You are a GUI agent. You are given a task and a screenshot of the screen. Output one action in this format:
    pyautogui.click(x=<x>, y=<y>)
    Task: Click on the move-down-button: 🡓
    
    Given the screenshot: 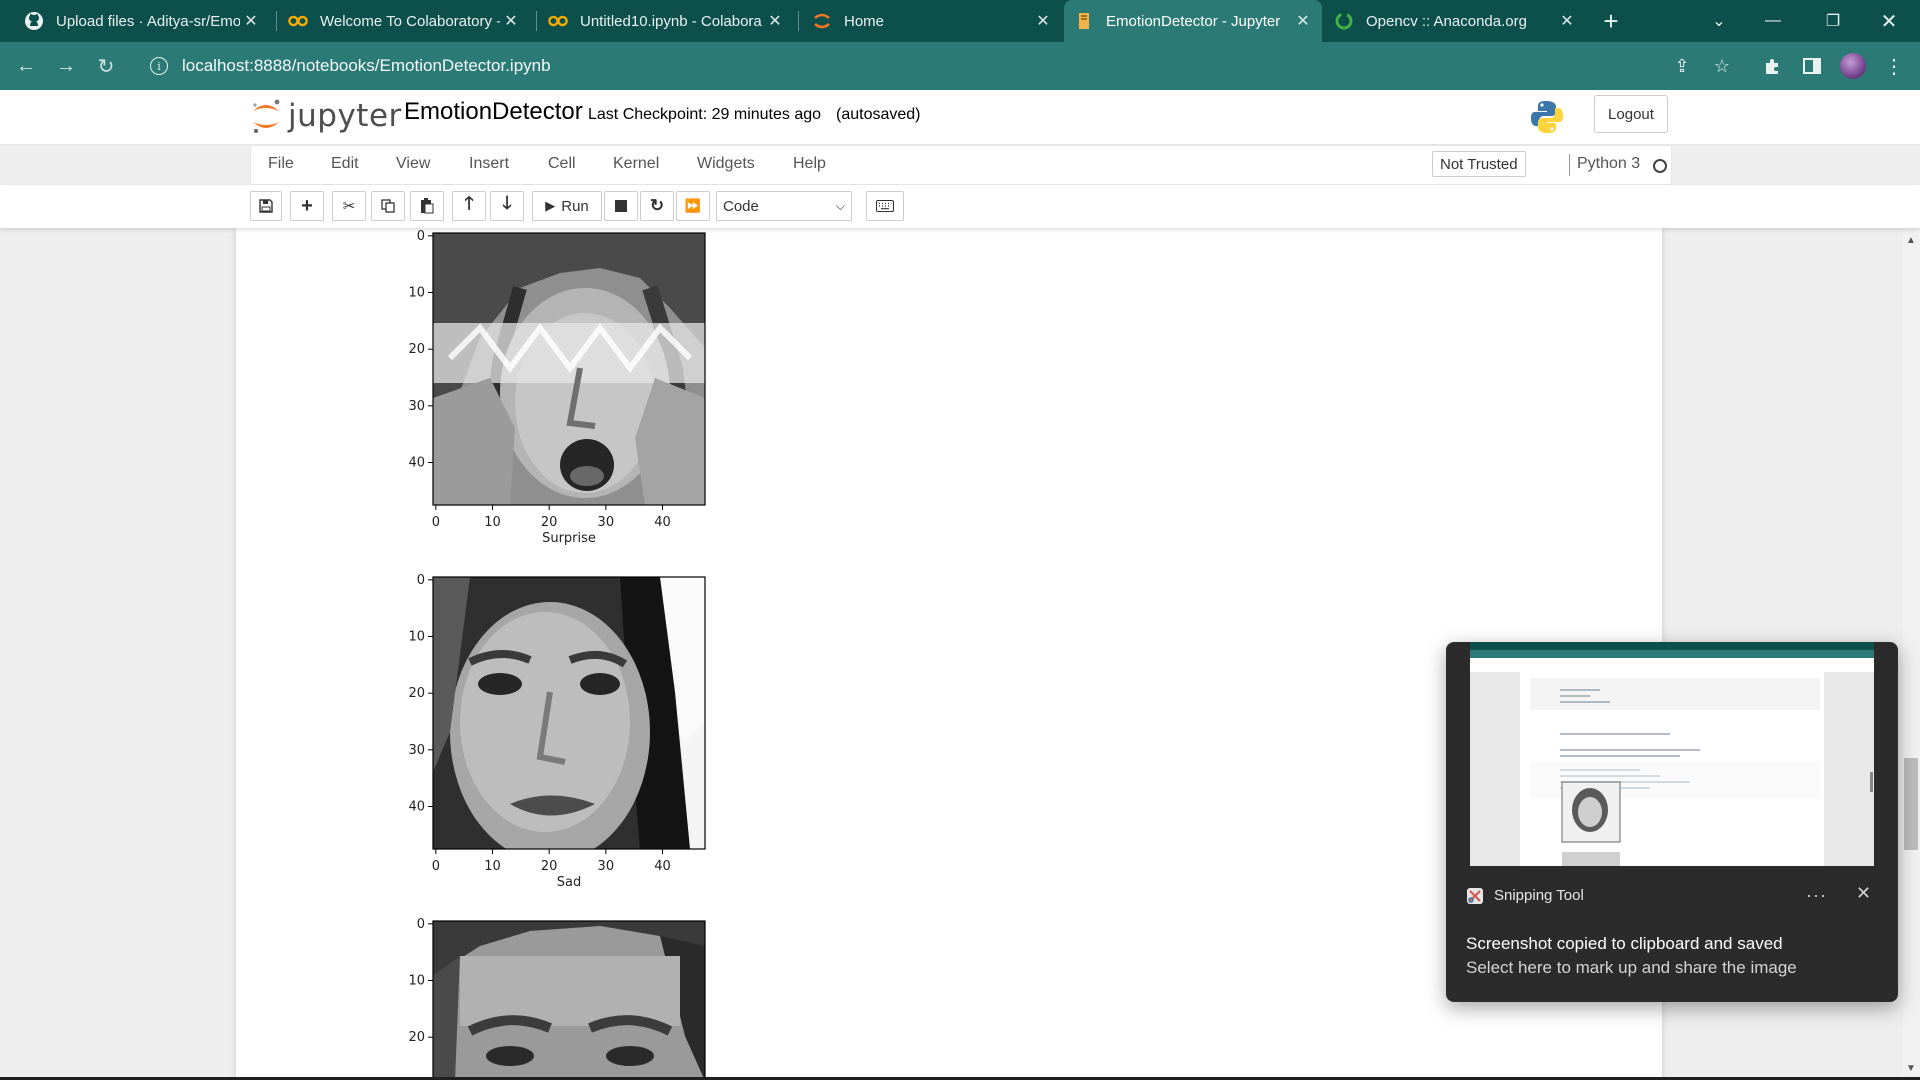 What is the action you would take?
    pyautogui.click(x=507, y=206)
    